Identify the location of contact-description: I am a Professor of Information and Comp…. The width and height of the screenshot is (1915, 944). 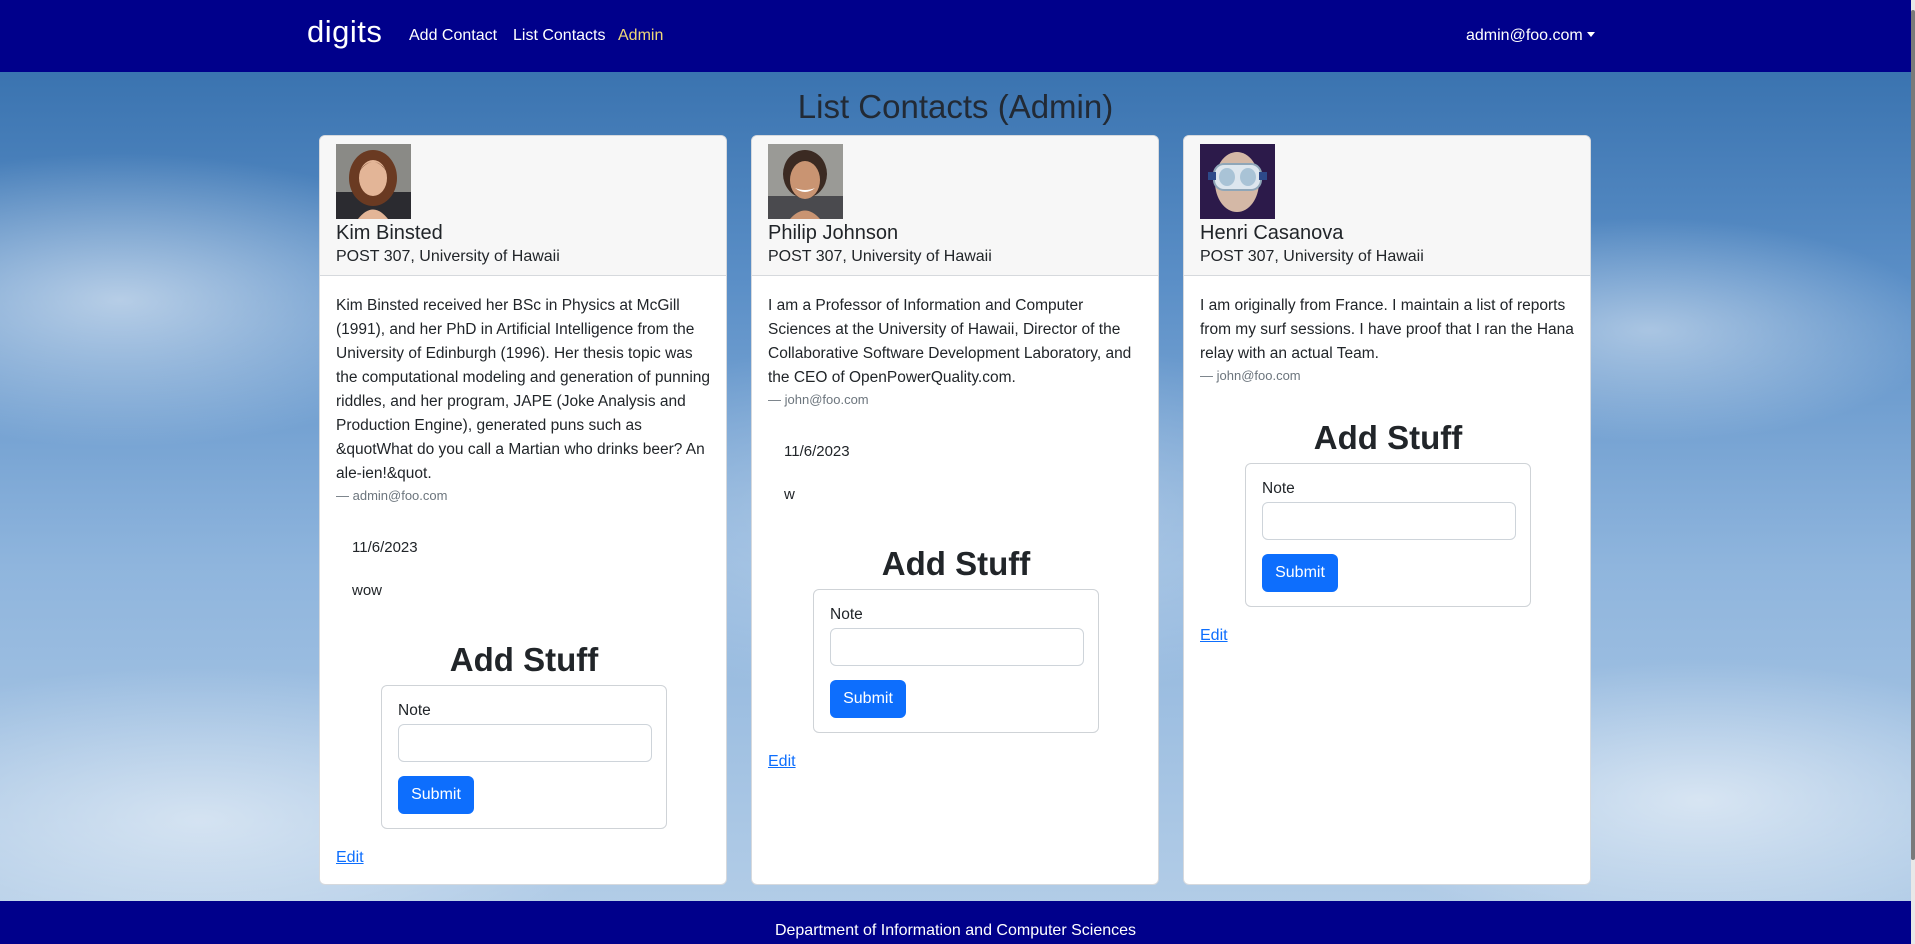
(950, 341).